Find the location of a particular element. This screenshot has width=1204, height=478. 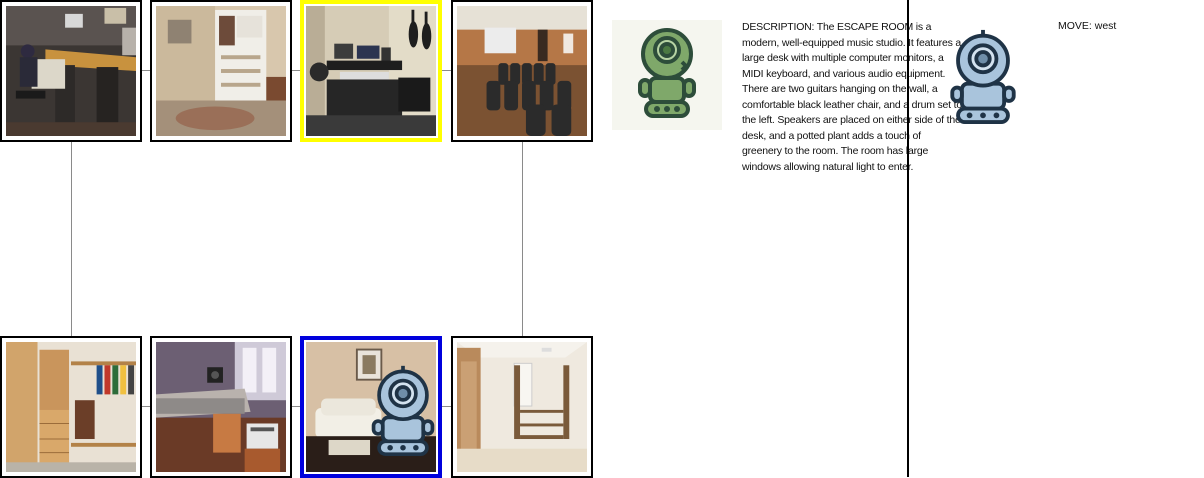

room-tile-recording-studio-console is located at coordinates (221, 407).